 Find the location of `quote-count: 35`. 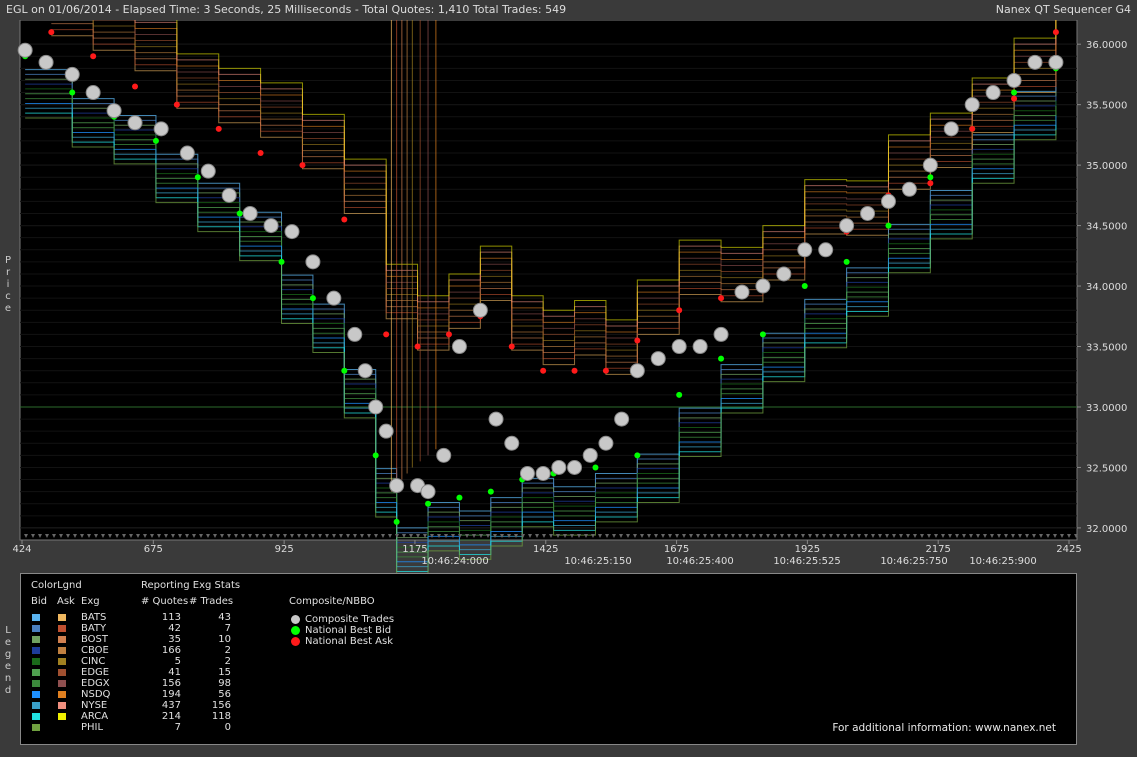

quote-count: 35 is located at coordinates (174, 639).